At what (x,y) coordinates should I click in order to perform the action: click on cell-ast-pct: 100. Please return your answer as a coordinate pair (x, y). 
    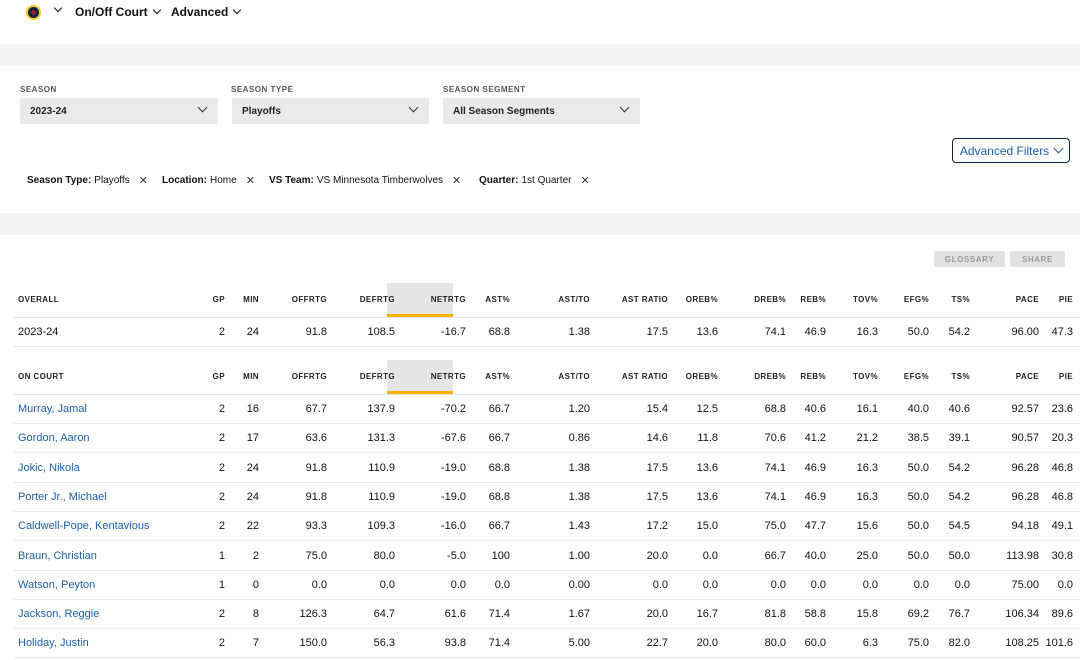
    Looking at the image, I should click on (500, 555).